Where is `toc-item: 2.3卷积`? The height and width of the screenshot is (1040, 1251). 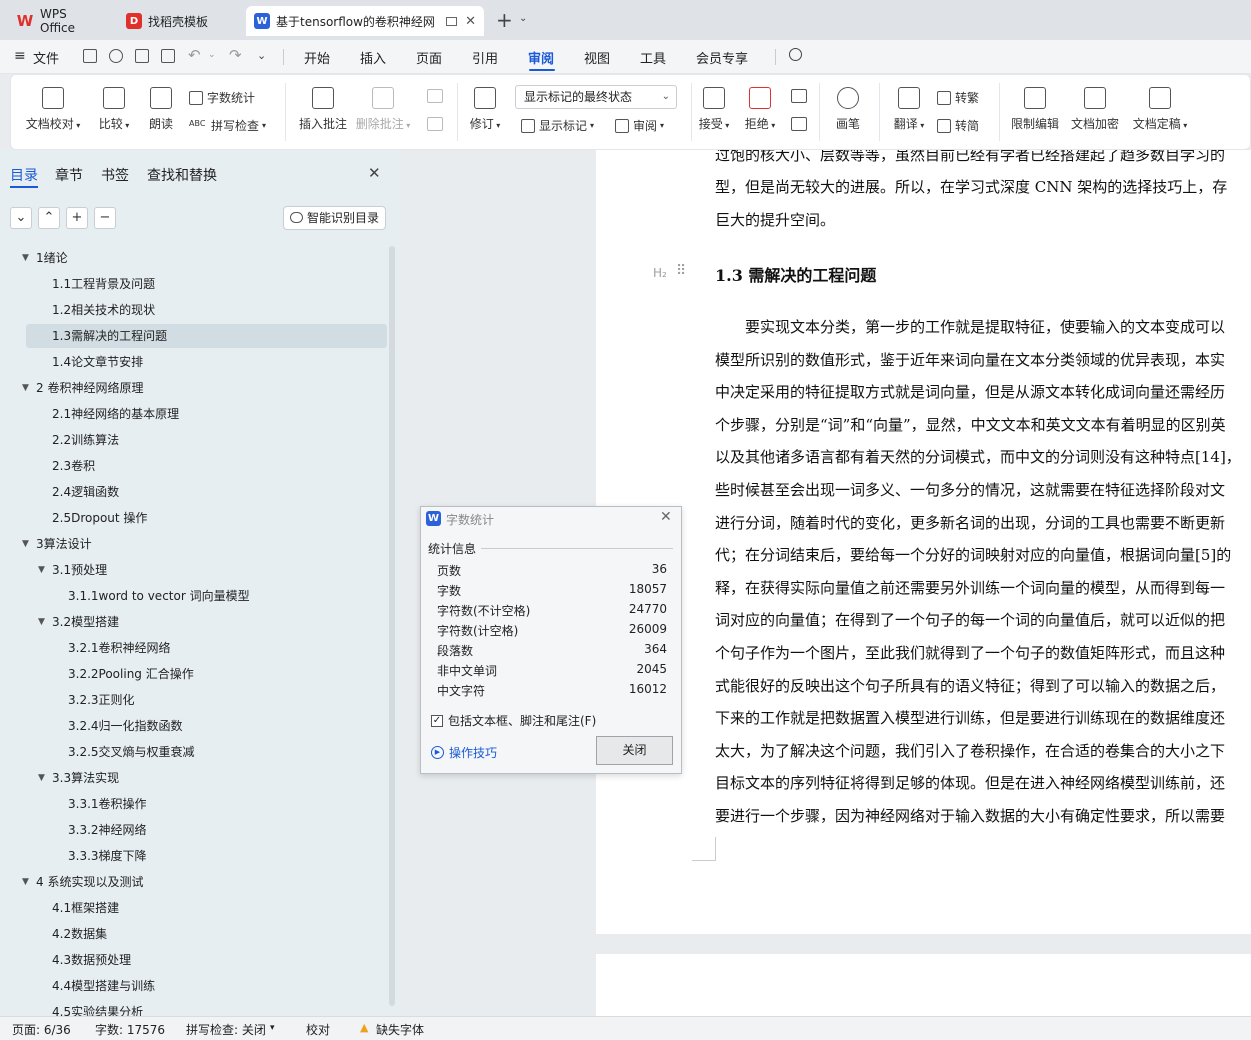
toc-item: 2.3卷积 is located at coordinates (73, 466).